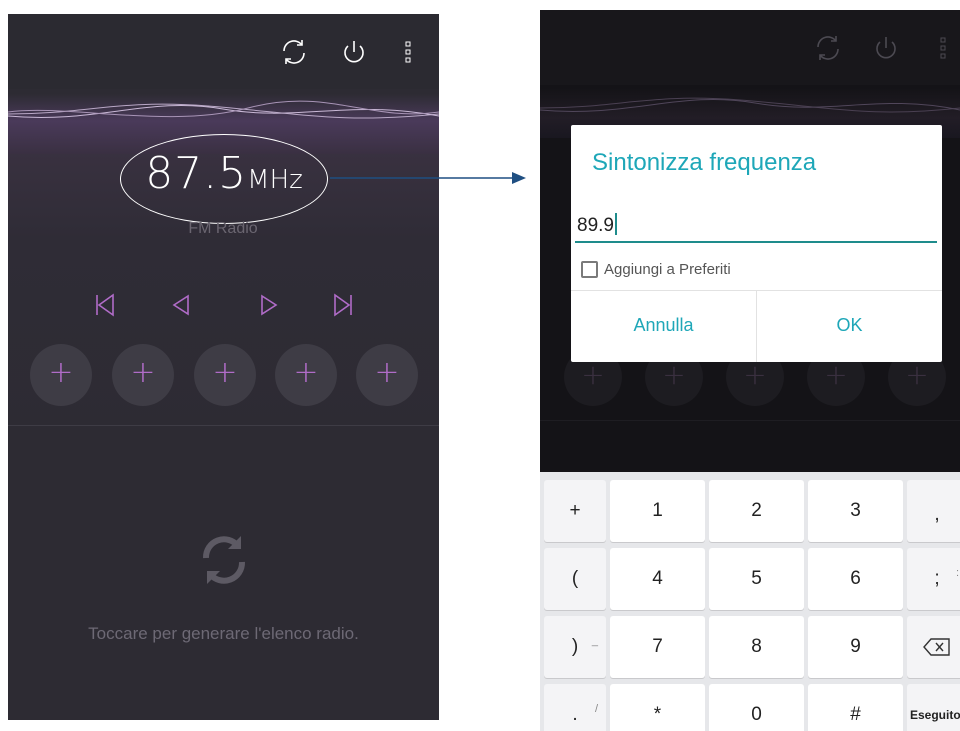 This screenshot has height=731, width=960. Describe the element at coordinates (937, 578) in the screenshot. I see `key-label: ;` at that location.